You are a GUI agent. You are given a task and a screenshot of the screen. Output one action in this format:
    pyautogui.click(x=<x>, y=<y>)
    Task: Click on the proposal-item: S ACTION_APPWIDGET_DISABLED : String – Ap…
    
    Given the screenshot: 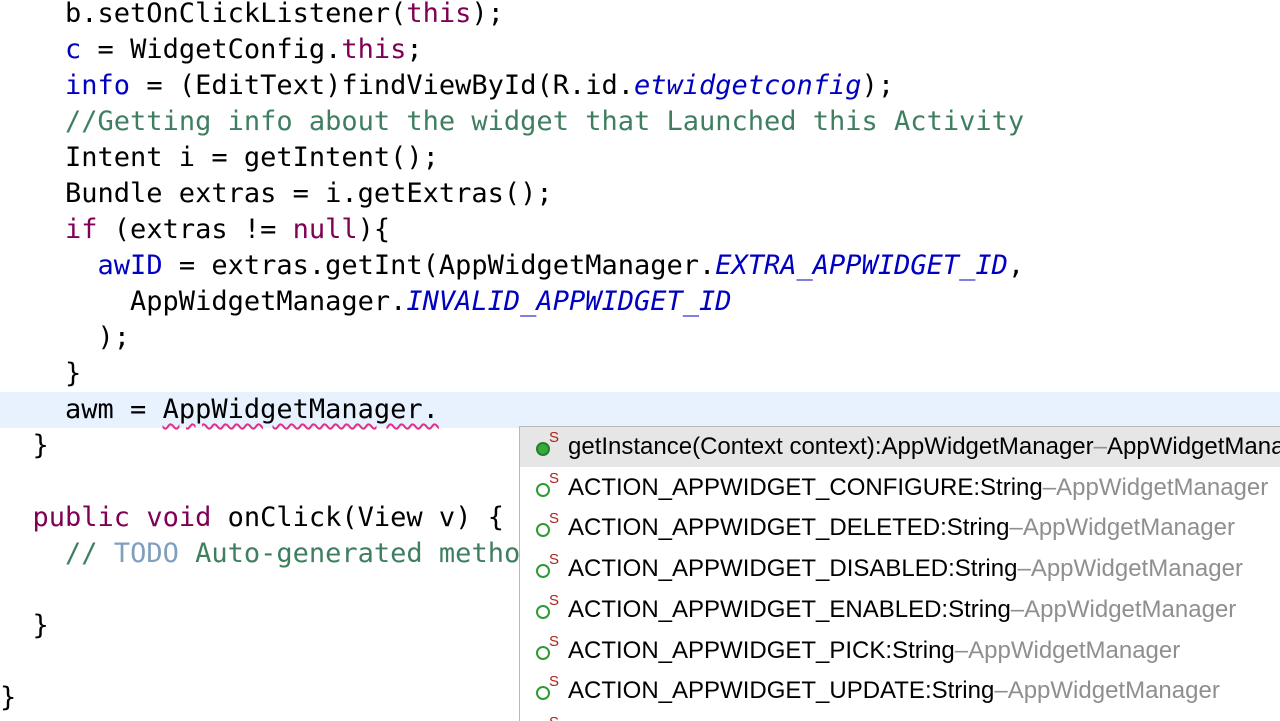 What is the action you would take?
    pyautogui.click(x=900, y=569)
    